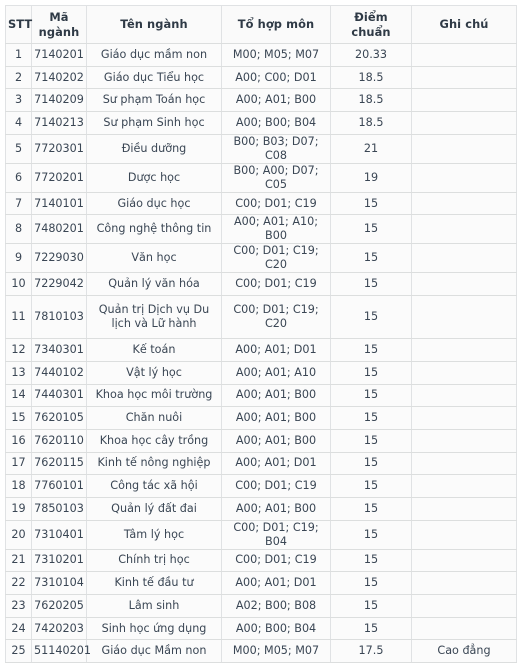  Describe the element at coordinates (18, 535) in the screenshot. I see `cell-stt: 20` at that location.